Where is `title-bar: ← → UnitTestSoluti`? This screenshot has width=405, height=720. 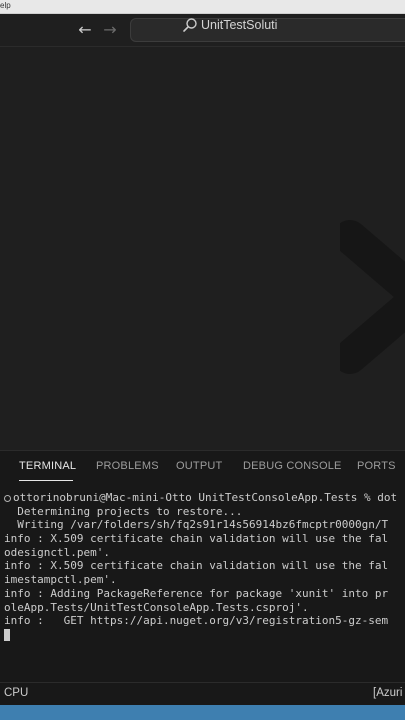
title-bar: ← → UnitTestSoluti is located at coordinates (202, 30).